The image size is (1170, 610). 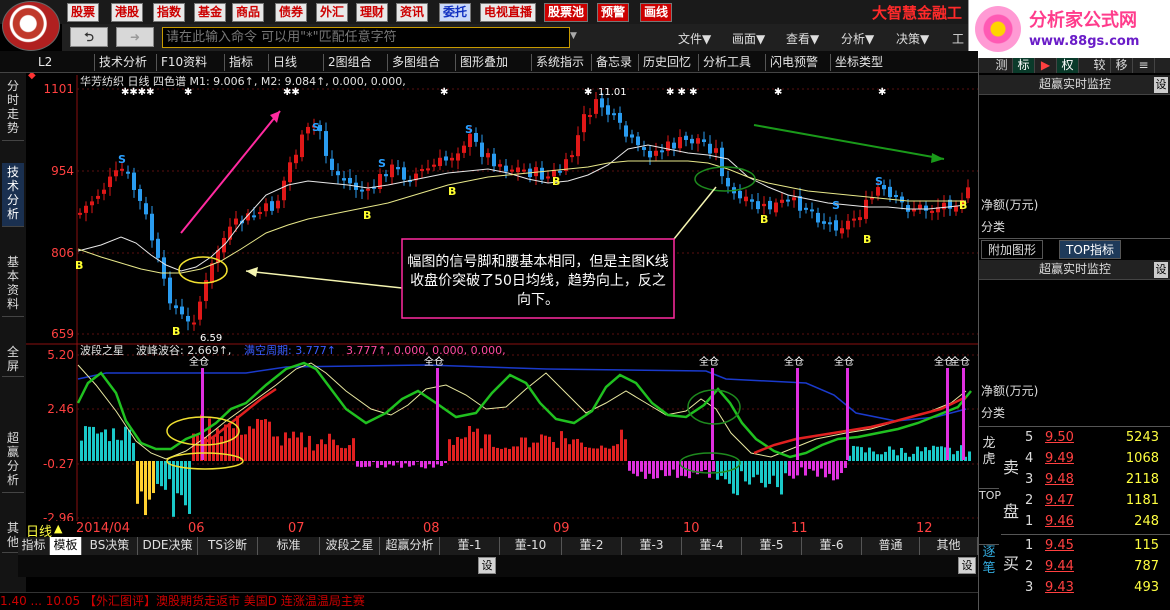 I want to click on menu-tools: 工, so click(x=958, y=38).